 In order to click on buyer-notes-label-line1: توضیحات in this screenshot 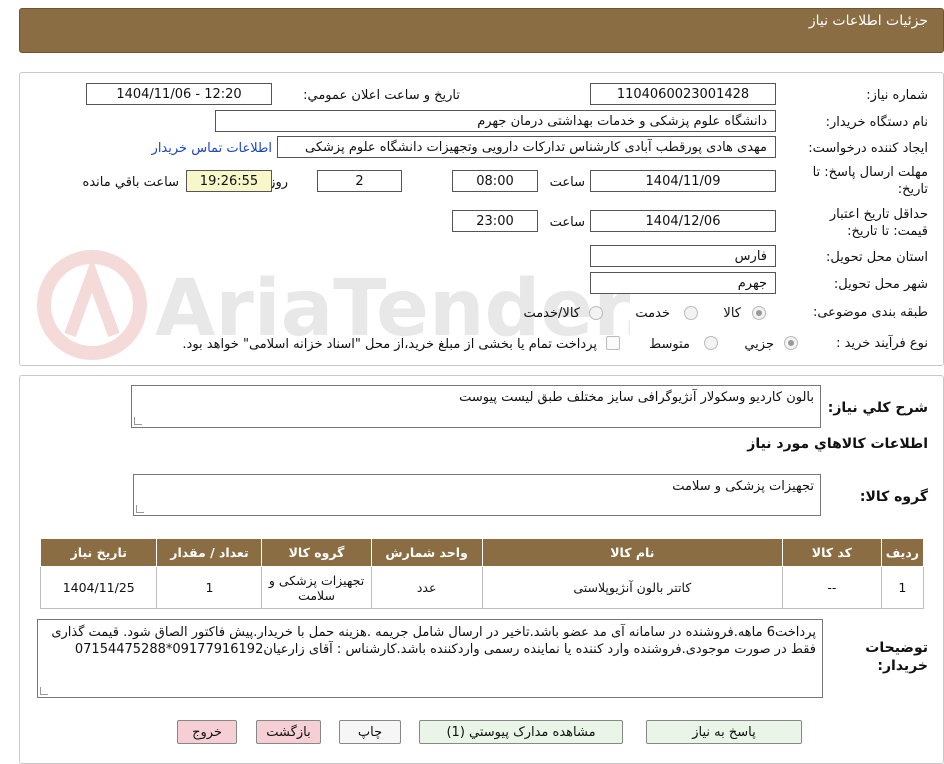, I will do `click(896, 648)`.